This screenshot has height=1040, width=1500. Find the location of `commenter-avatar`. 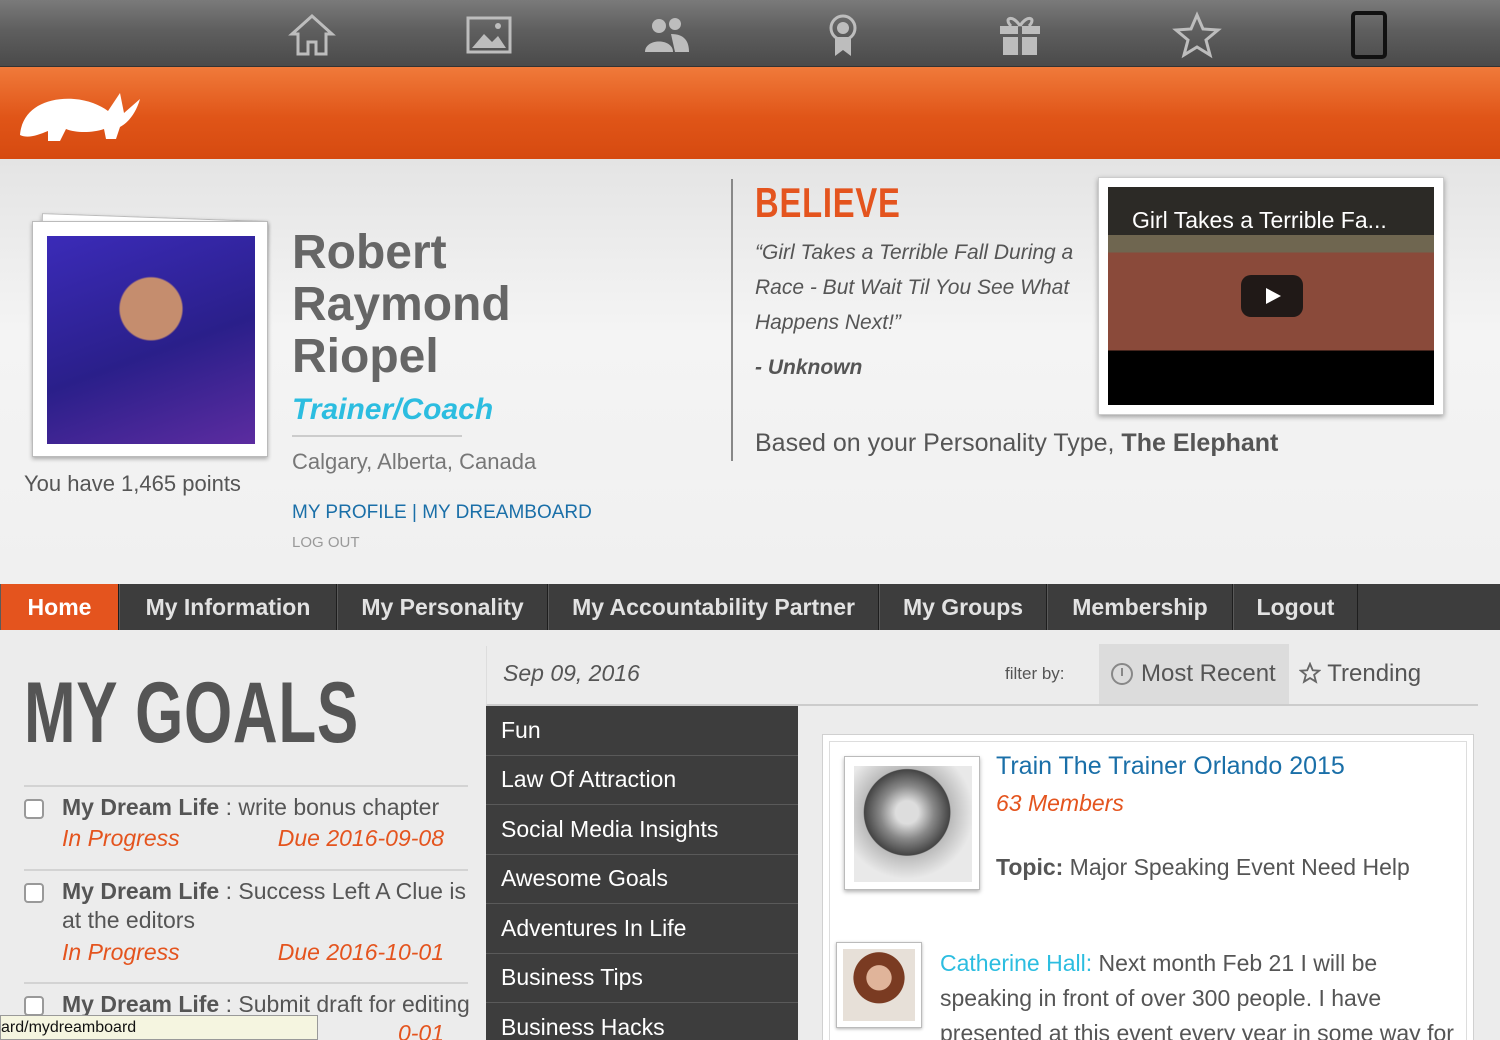

commenter-avatar is located at coordinates (879, 985).